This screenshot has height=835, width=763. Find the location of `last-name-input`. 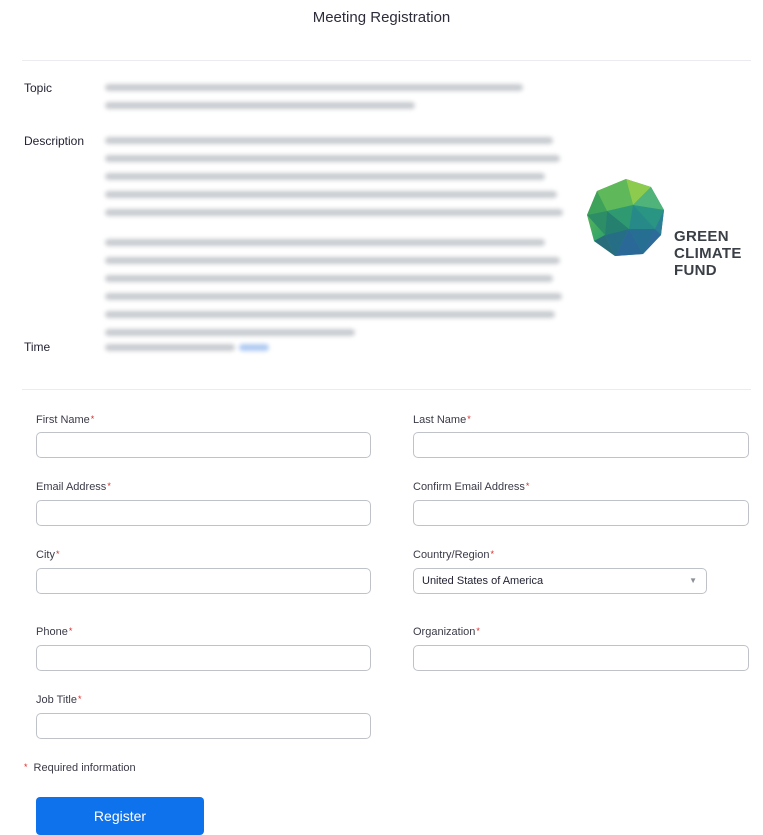

last-name-input is located at coordinates (581, 445).